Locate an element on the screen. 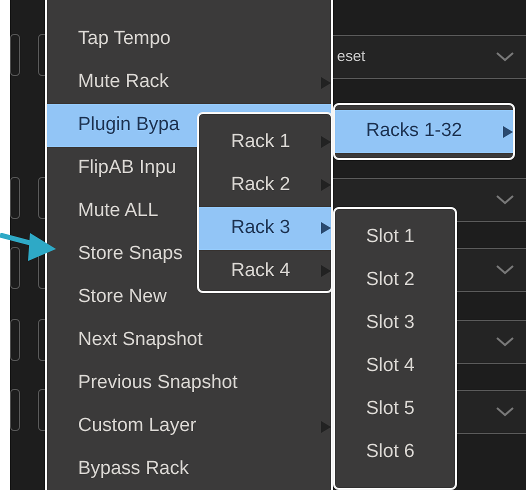 The height and width of the screenshot is (490, 526). menu-item: Rack 3 is located at coordinates (265, 228).